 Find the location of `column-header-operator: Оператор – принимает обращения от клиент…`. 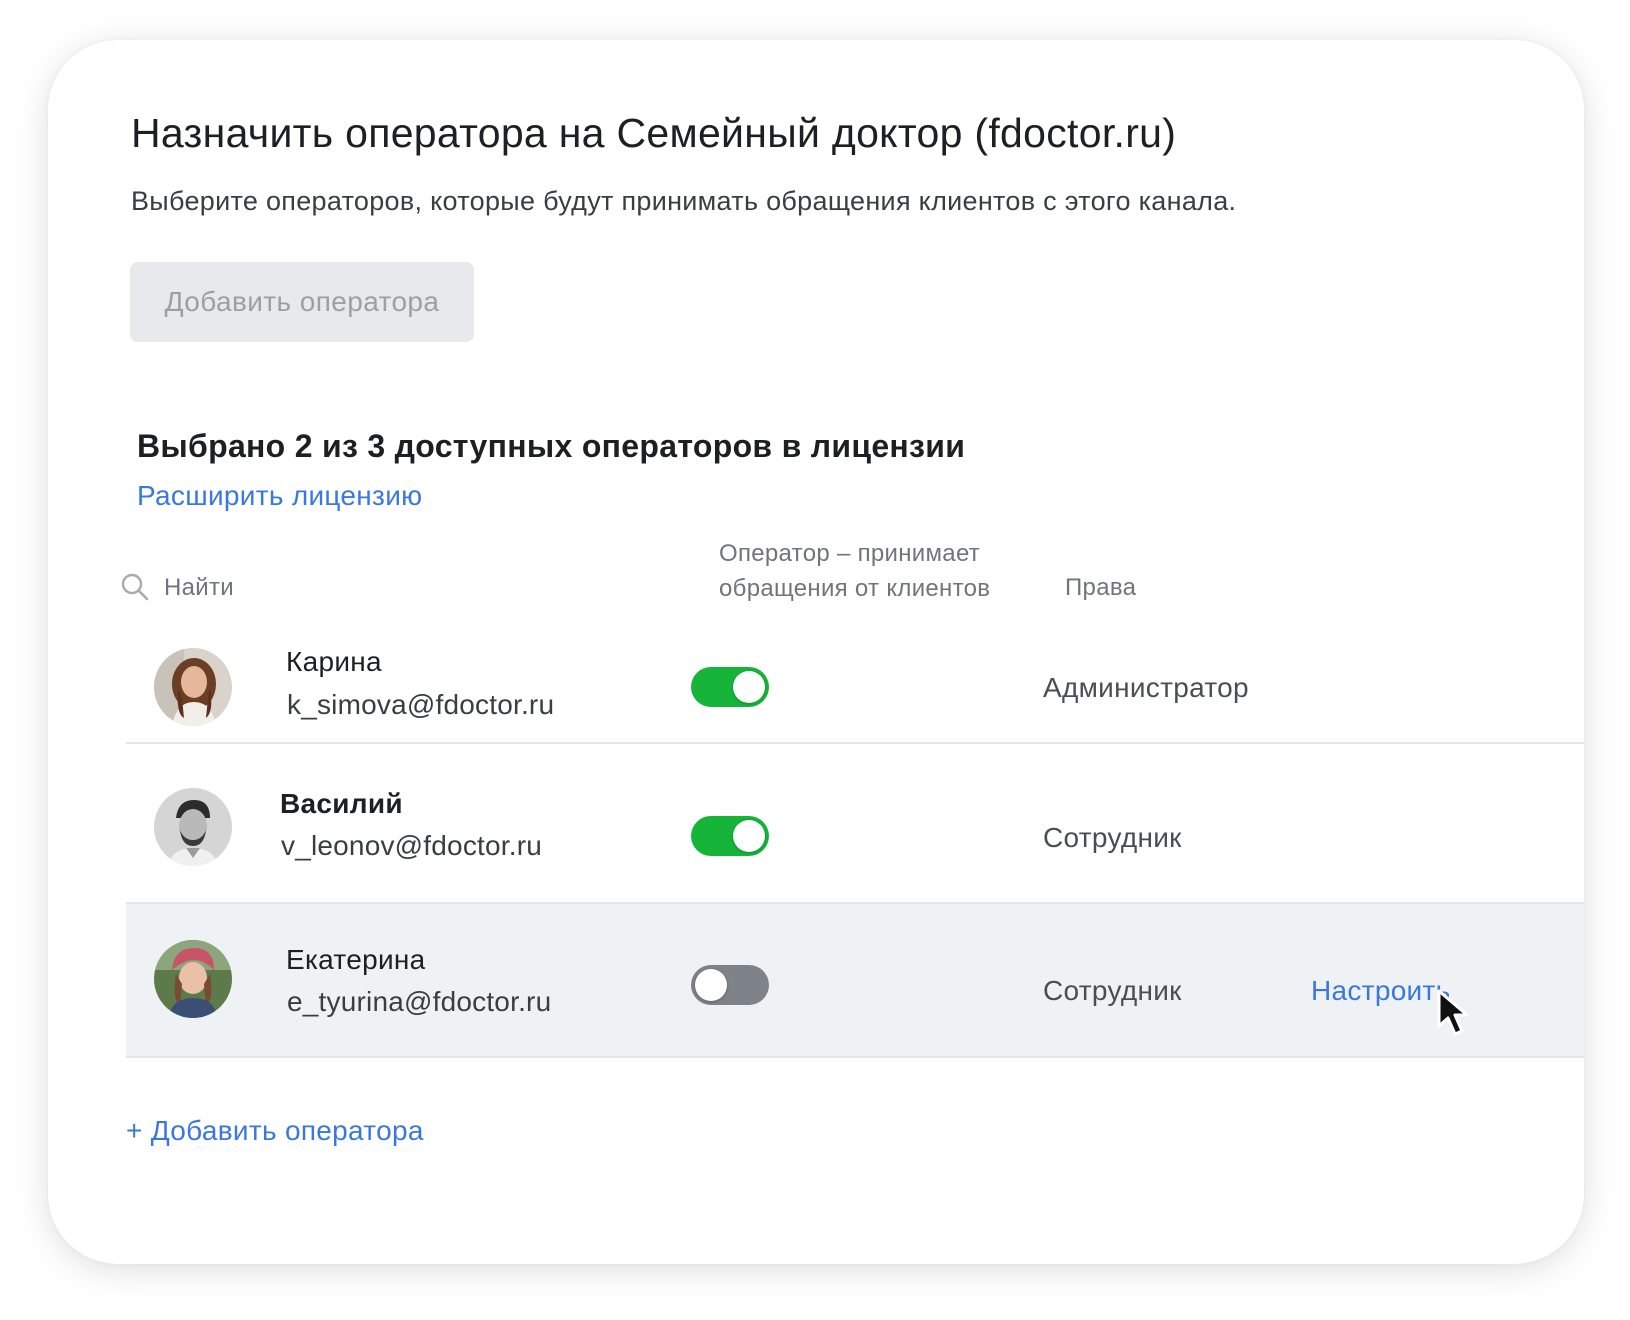

column-header-operator: Оператор – принимает обращения от клиент… is located at coordinates (854, 571).